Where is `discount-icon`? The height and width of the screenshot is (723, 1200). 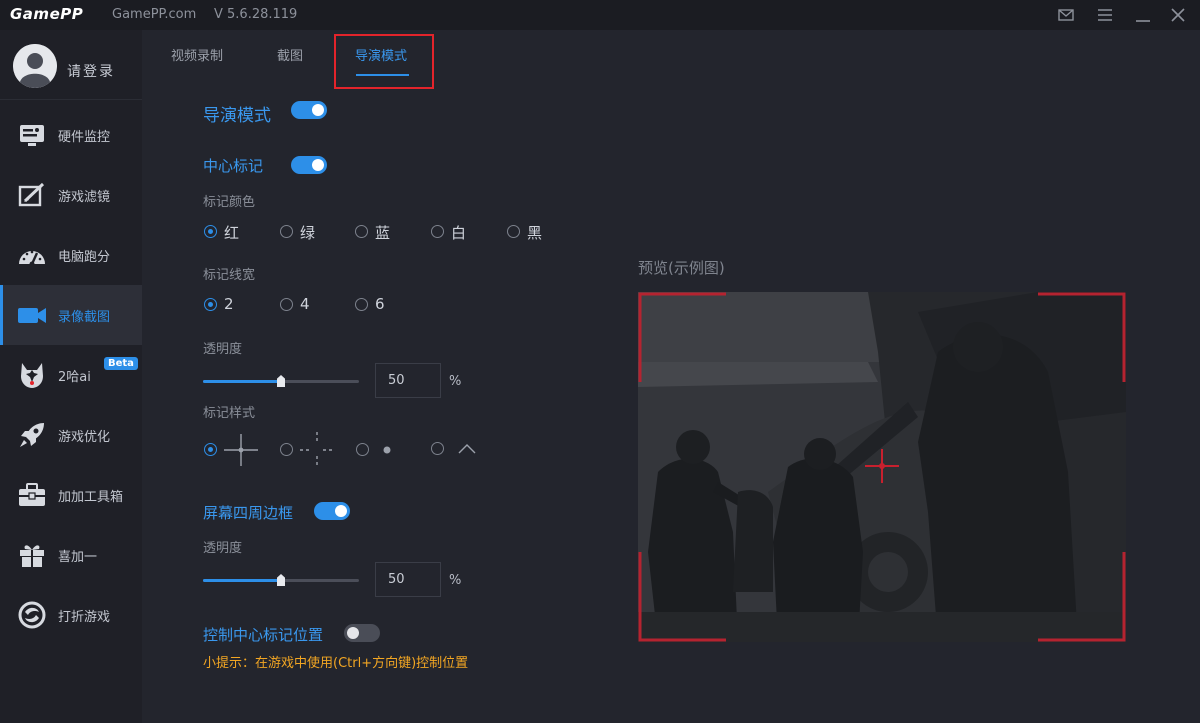 discount-icon is located at coordinates (32, 615).